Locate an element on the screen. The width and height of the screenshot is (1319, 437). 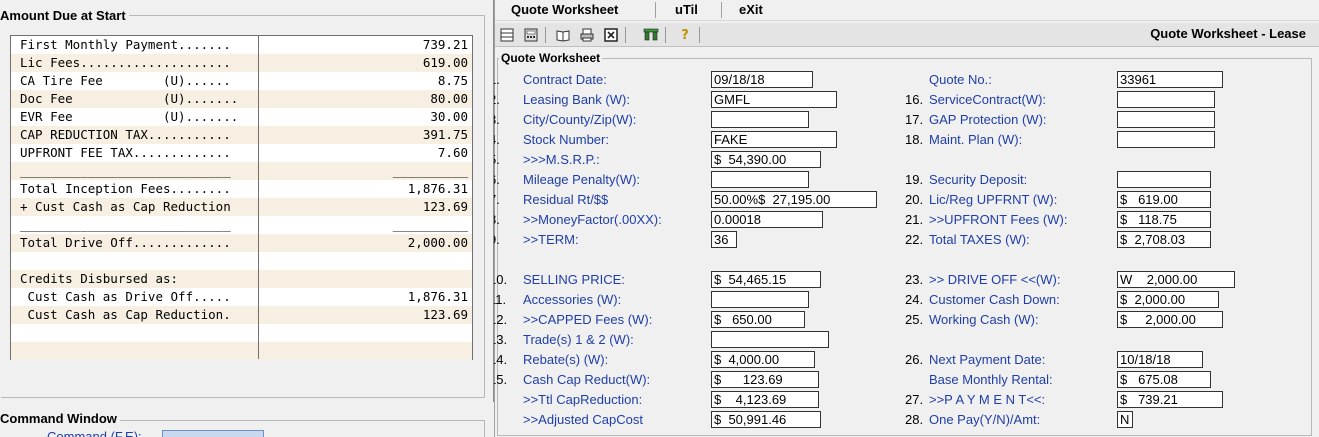
label-drive-off-w: >> DRIVE OFF <<(W): is located at coordinates (995, 279).